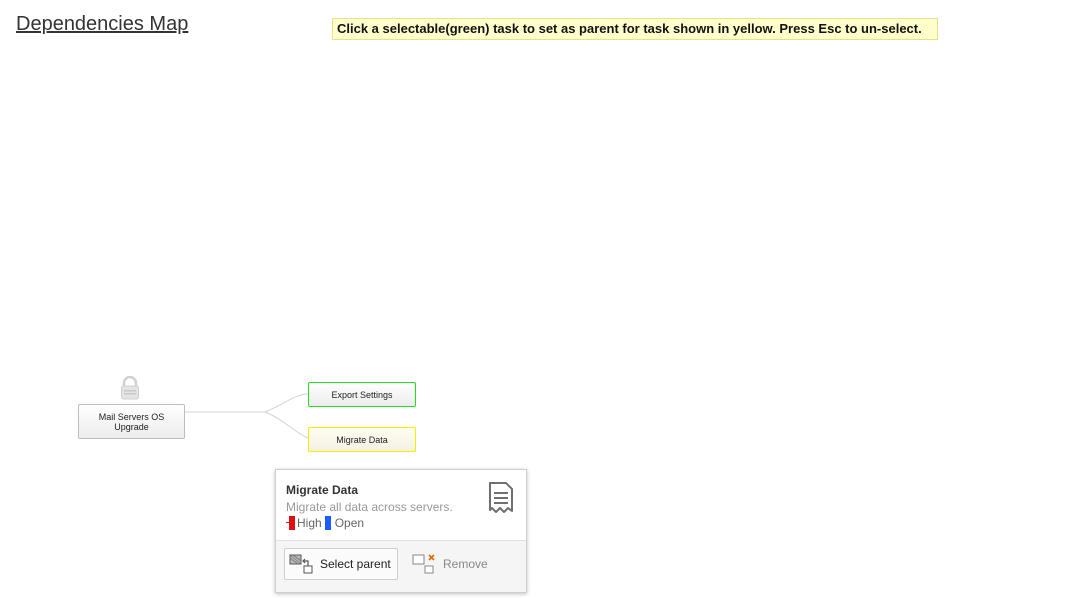  I want to click on task-node-mail-servers-os-upgrade: Mail Servers OS Upgrade, so click(131, 421).